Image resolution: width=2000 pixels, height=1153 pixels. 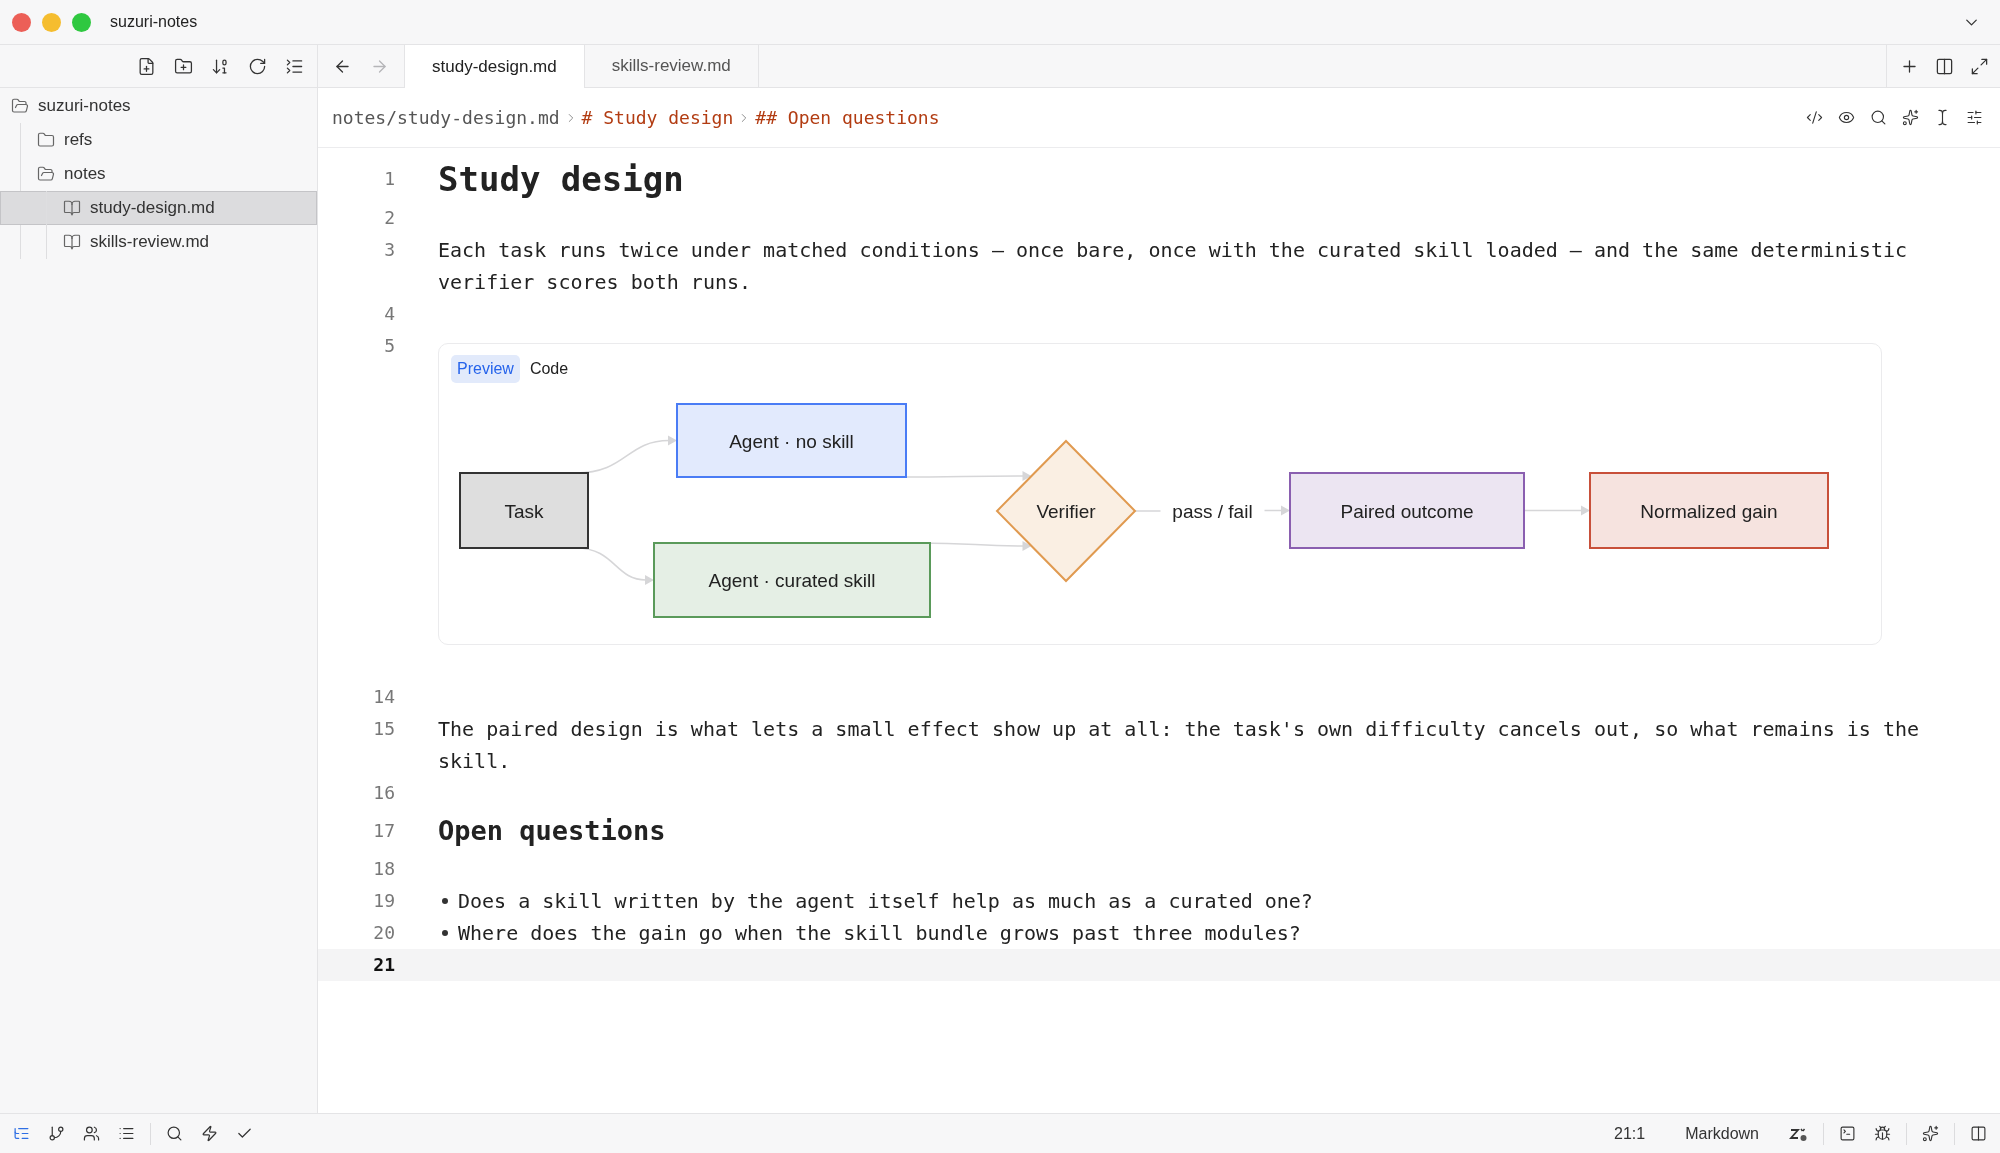 I want to click on close-button, so click(x=21, y=22).